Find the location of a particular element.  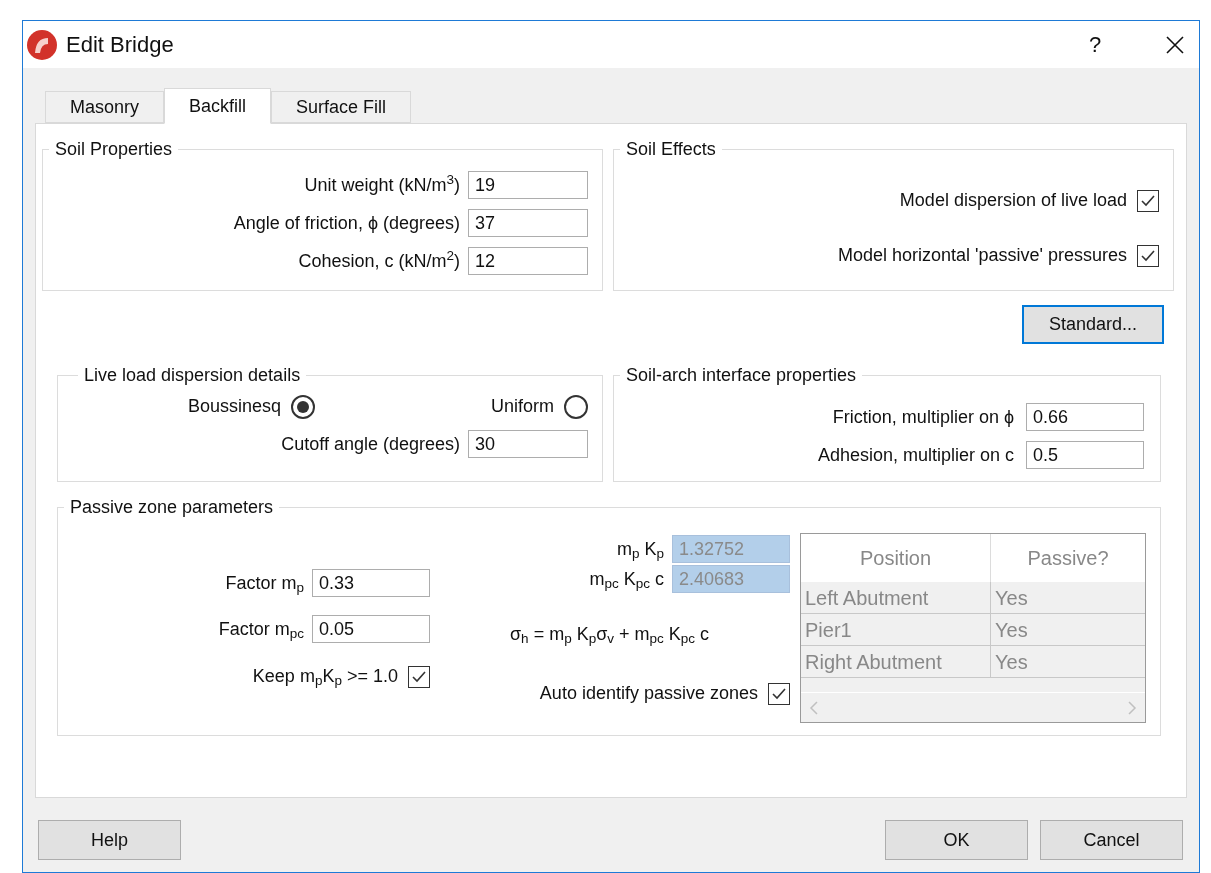

app-logo-icon is located at coordinates (42, 44).